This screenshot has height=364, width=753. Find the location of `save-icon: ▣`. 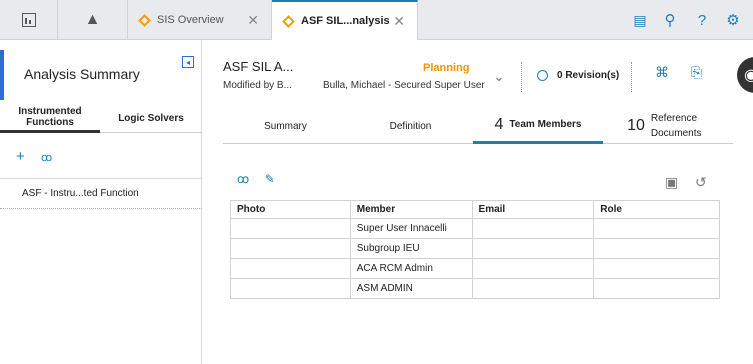

save-icon: ▣ is located at coordinates (671, 182).